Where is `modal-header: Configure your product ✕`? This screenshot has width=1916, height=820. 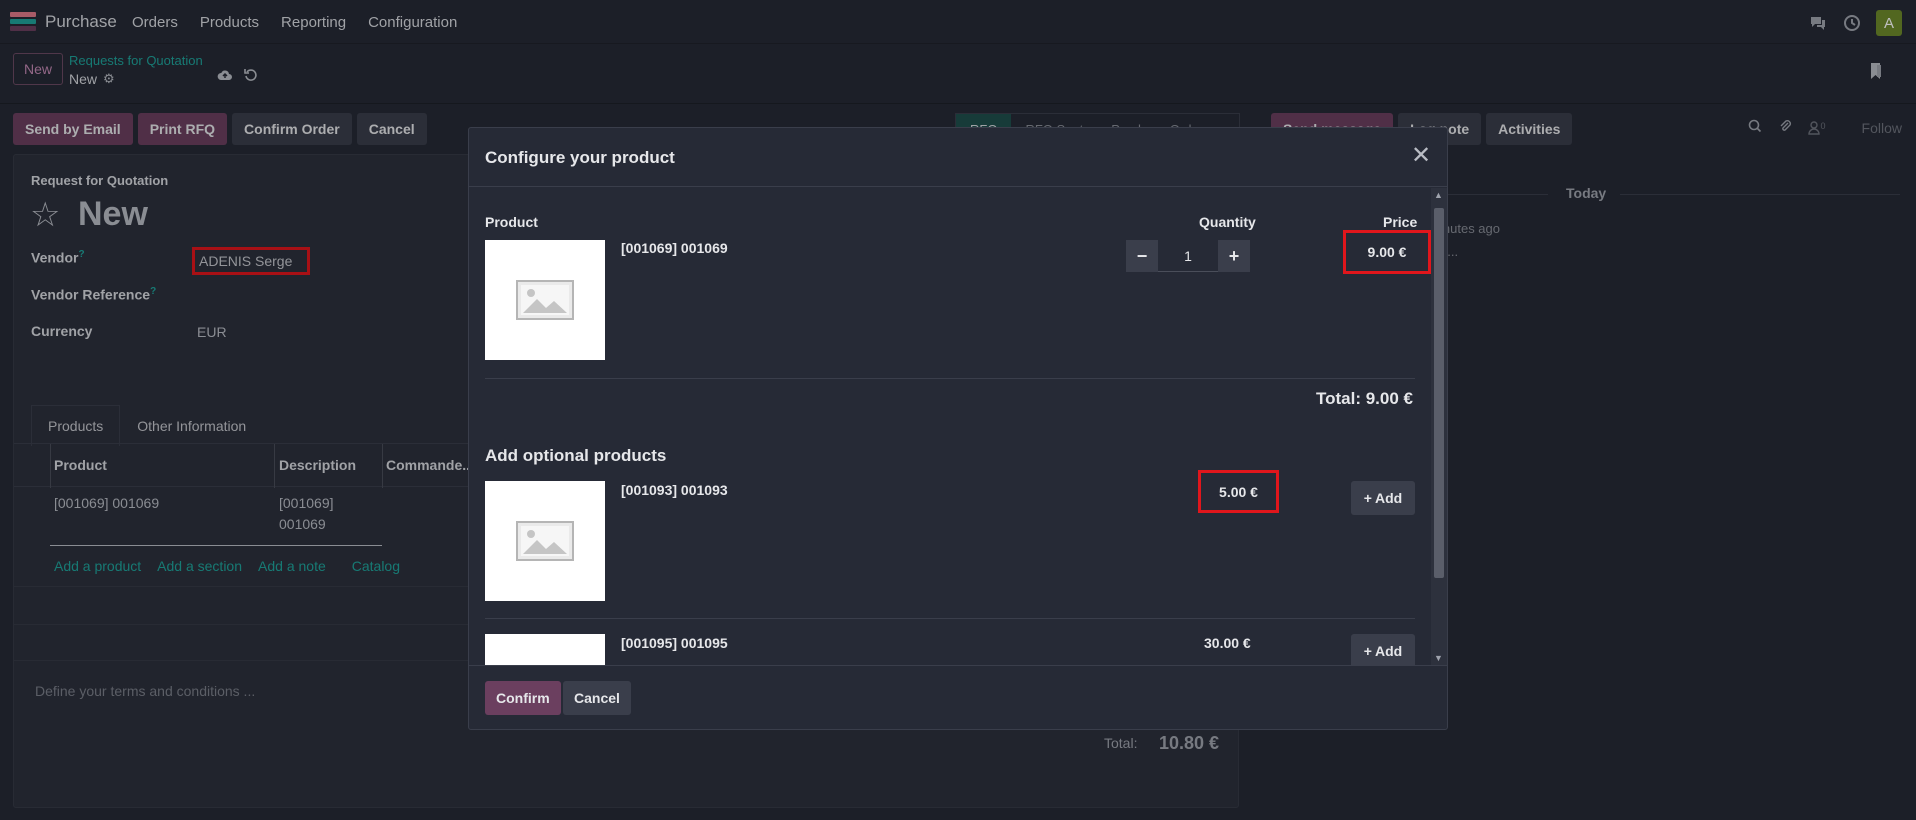
modal-header: Configure your product ✕ is located at coordinates (958, 157).